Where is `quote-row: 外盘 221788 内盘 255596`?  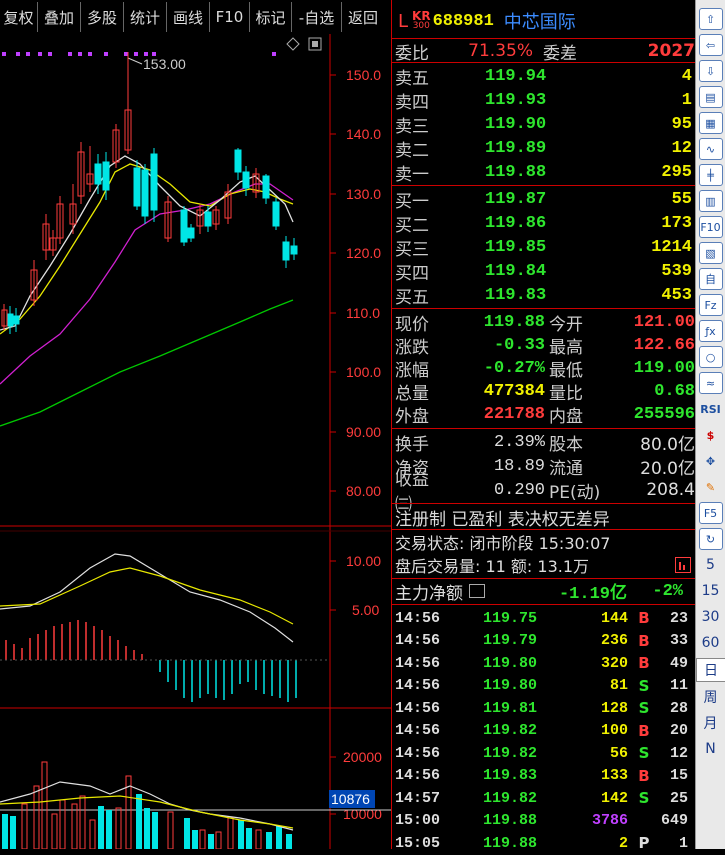
quote-row: 外盘 221788 内盘 255596 is located at coordinates (545, 415).